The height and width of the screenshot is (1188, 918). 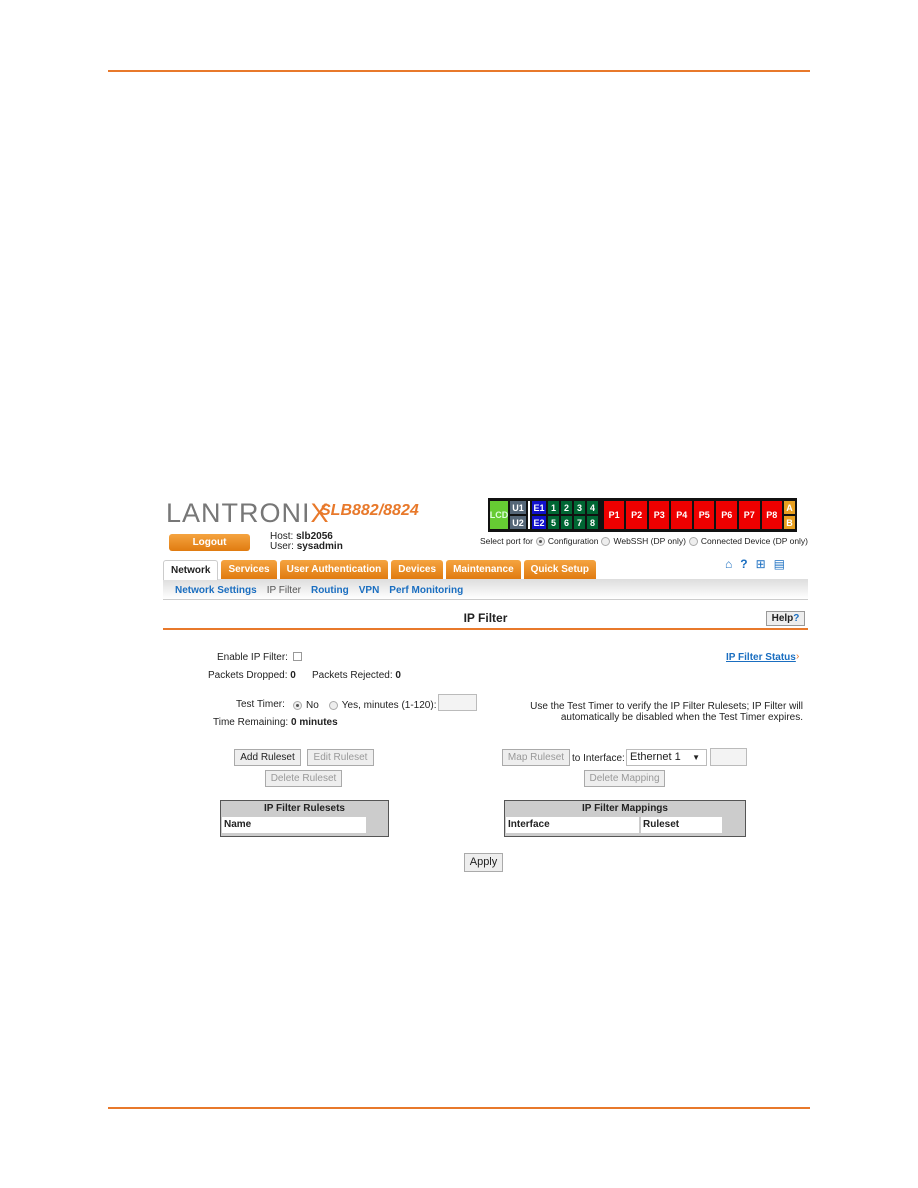 I want to click on remaining-label: Time Remaining:, so click(x=251, y=722).